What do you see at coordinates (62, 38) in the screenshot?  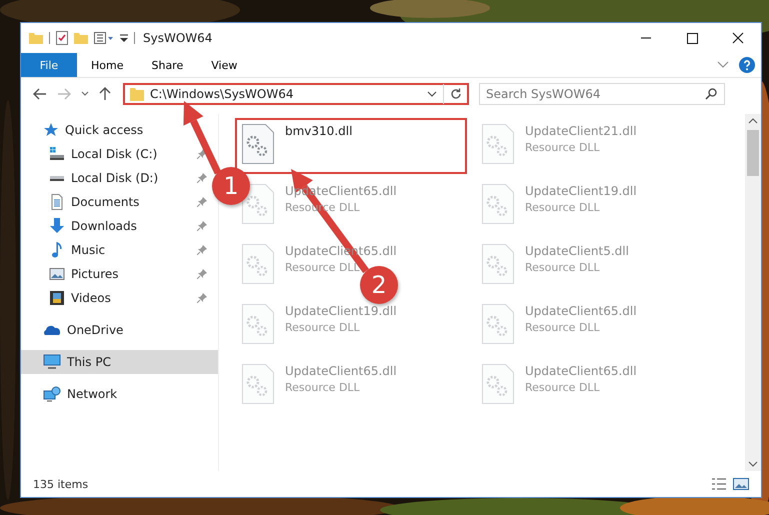 I see `checklist-icon` at bounding box center [62, 38].